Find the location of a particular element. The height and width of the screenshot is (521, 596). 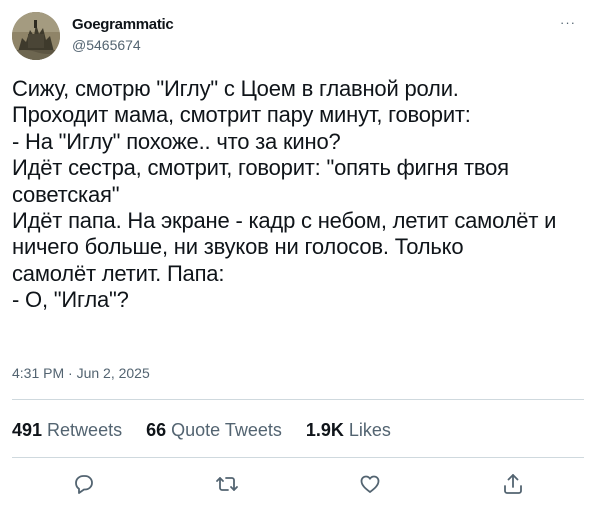

like-icon is located at coordinates (369, 484).